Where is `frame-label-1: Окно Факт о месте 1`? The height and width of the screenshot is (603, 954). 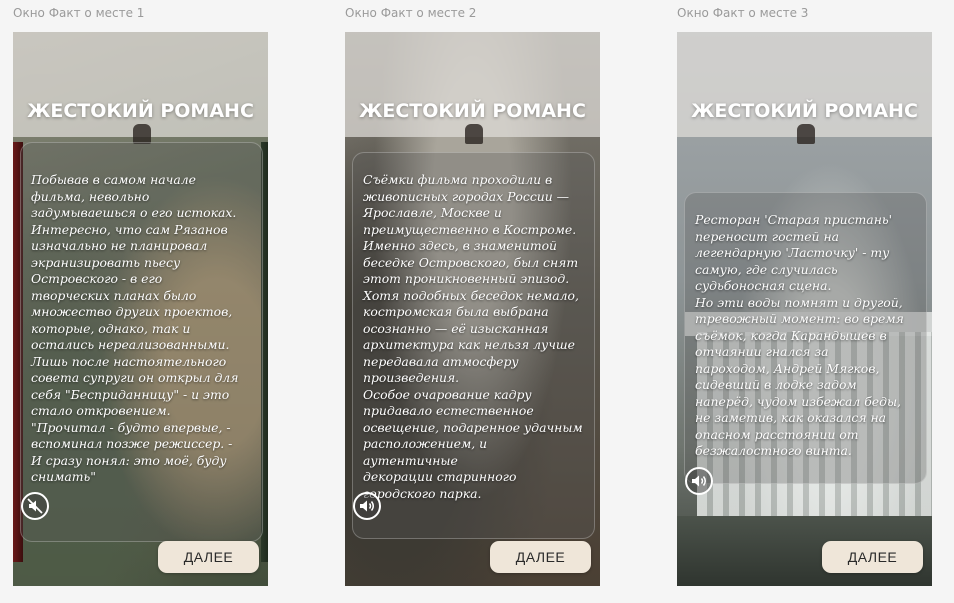 frame-label-1: Окно Факт о месте 1 is located at coordinates (79, 13).